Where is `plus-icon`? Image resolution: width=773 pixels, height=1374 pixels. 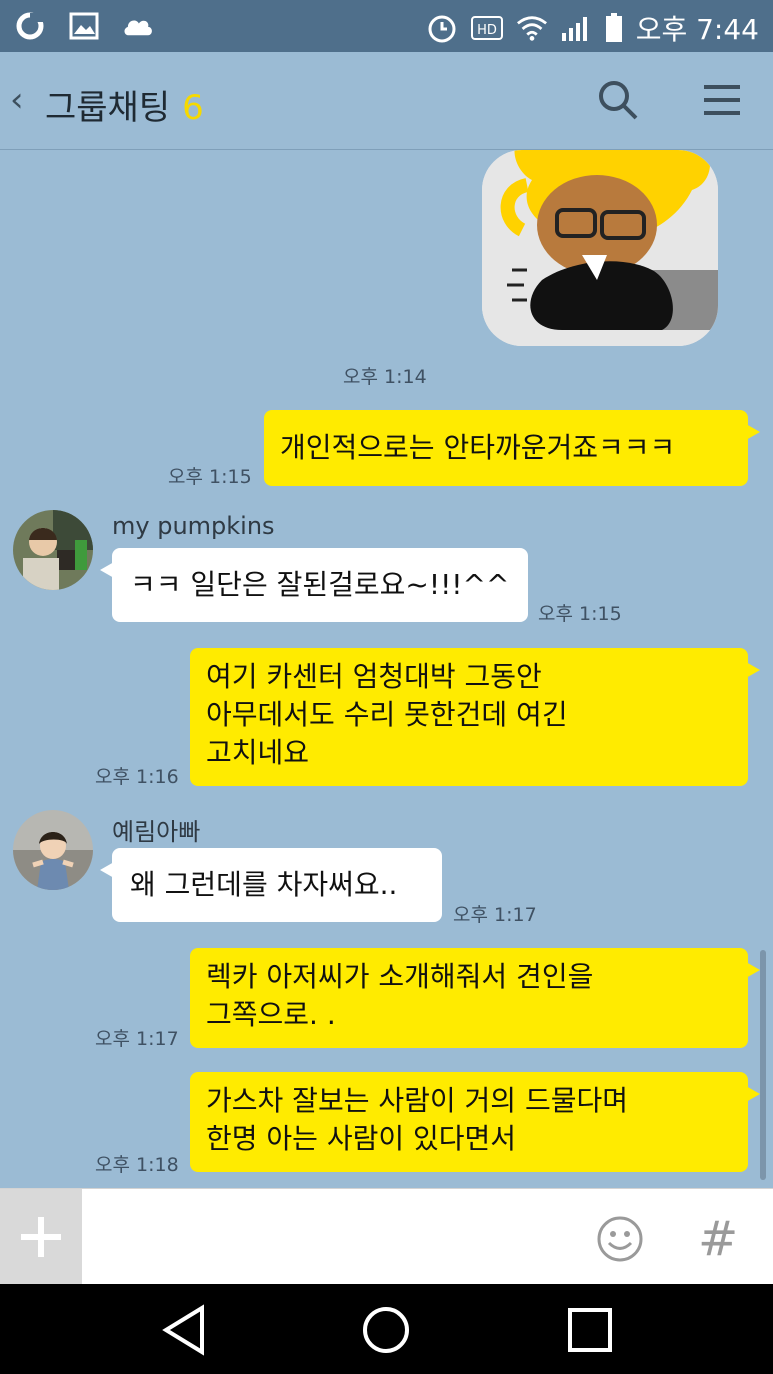
plus-icon is located at coordinates (41, 1236).